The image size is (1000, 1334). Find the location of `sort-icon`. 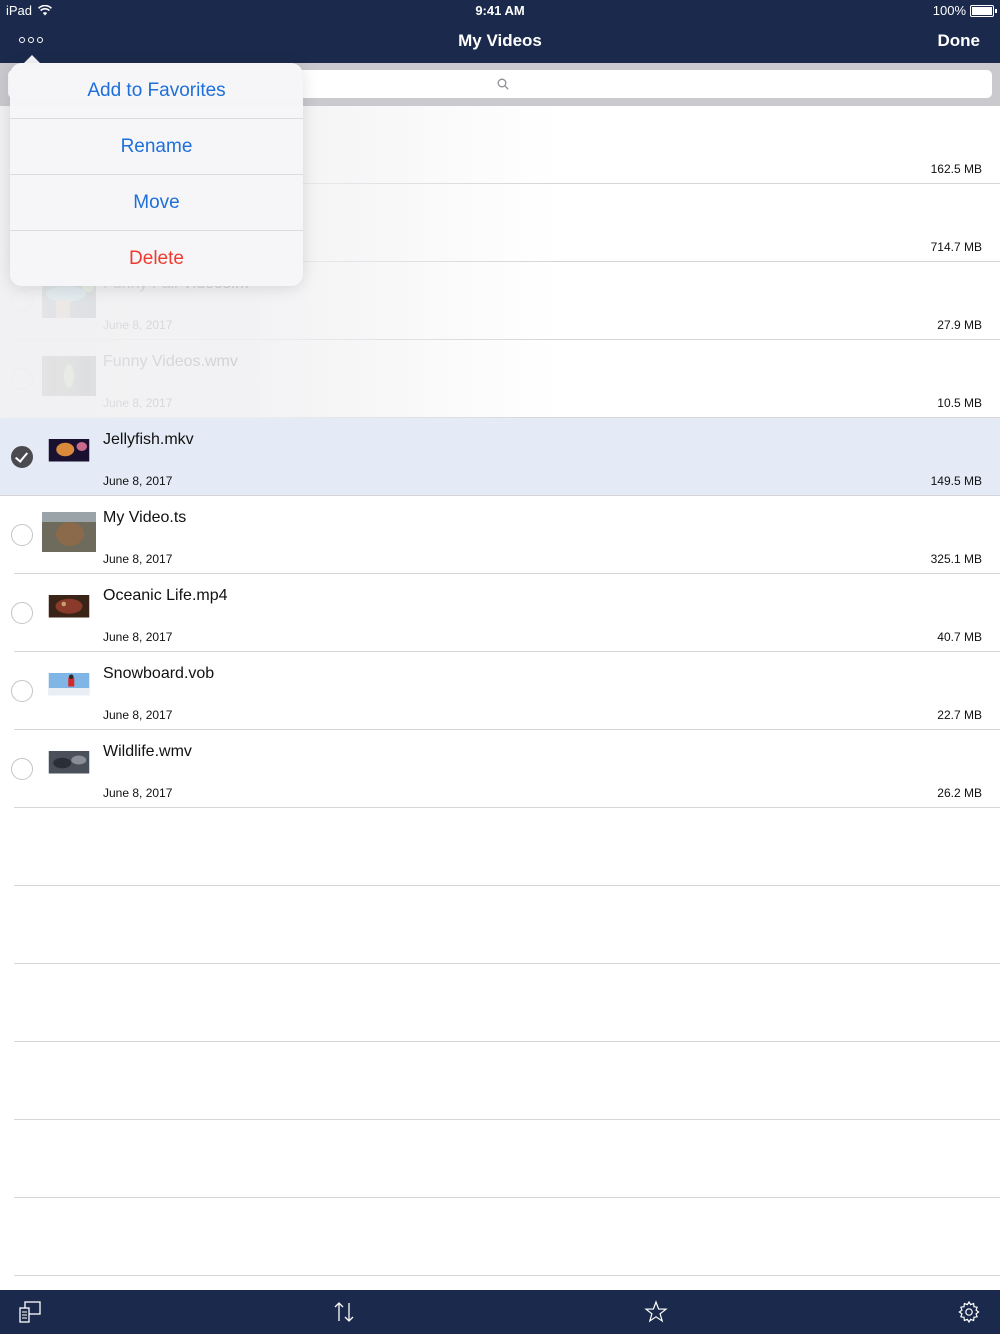

sort-icon is located at coordinates (344, 1312).